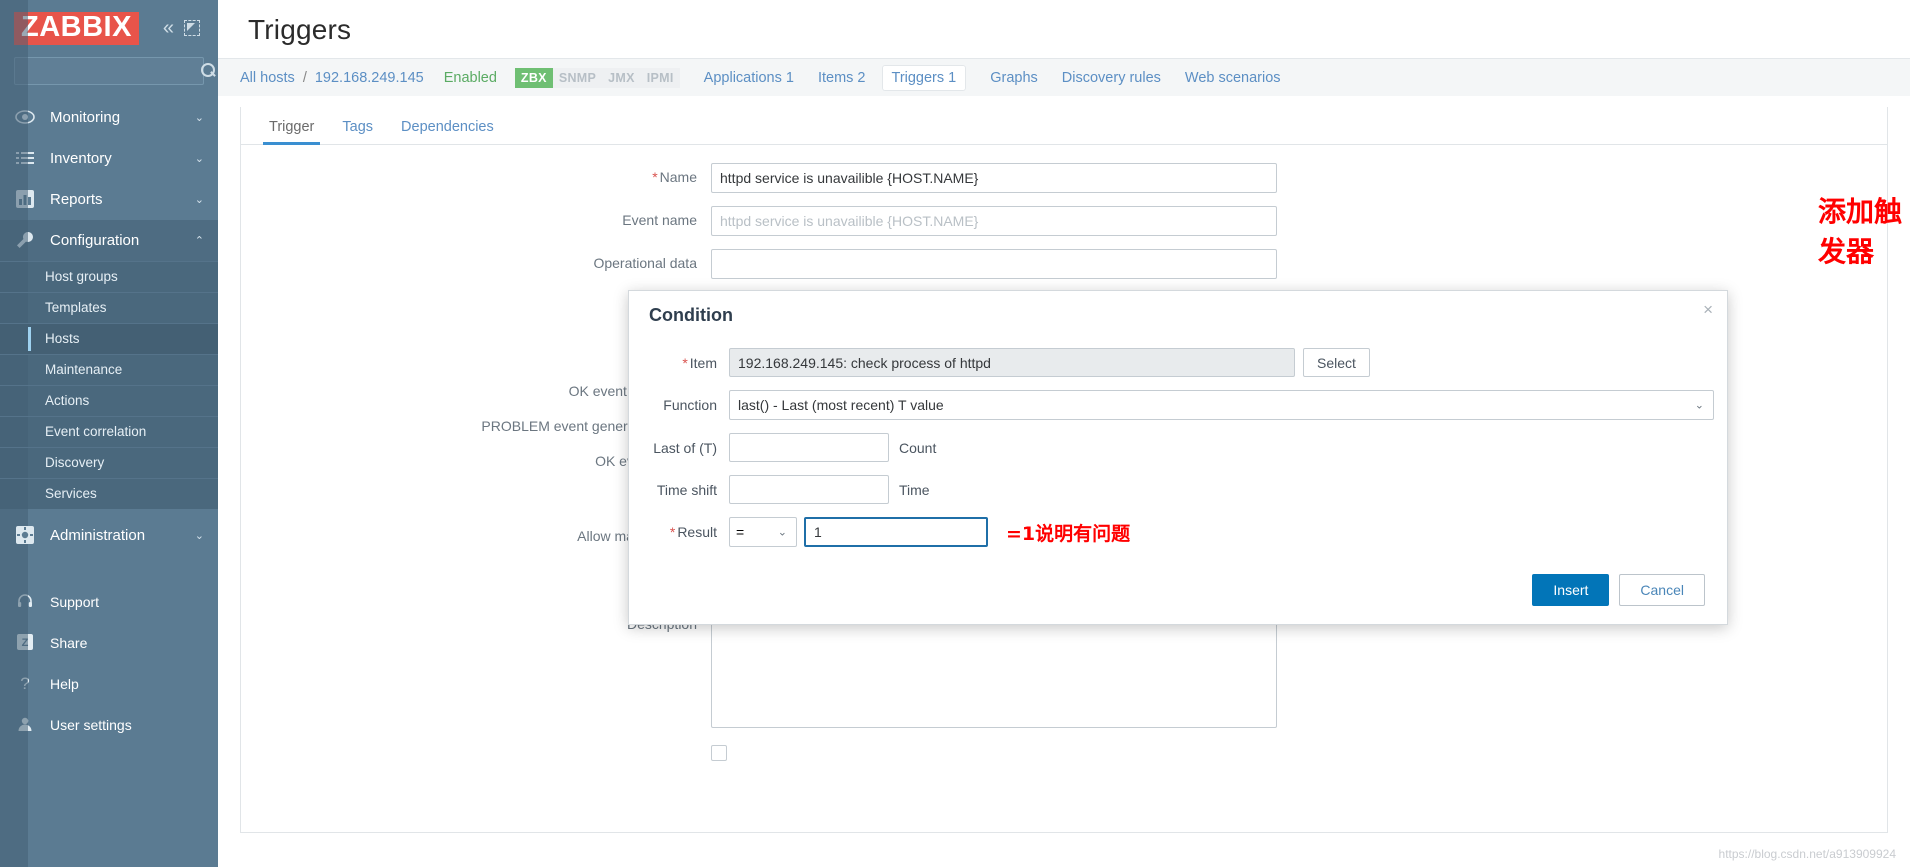  I want to click on field-row-event-name: Event name, so click(1064, 221).